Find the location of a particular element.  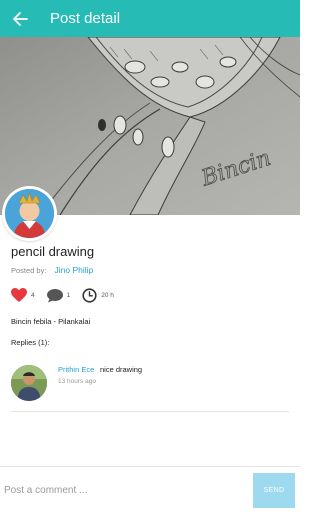

app-bar: Post detail is located at coordinates (150, 18).